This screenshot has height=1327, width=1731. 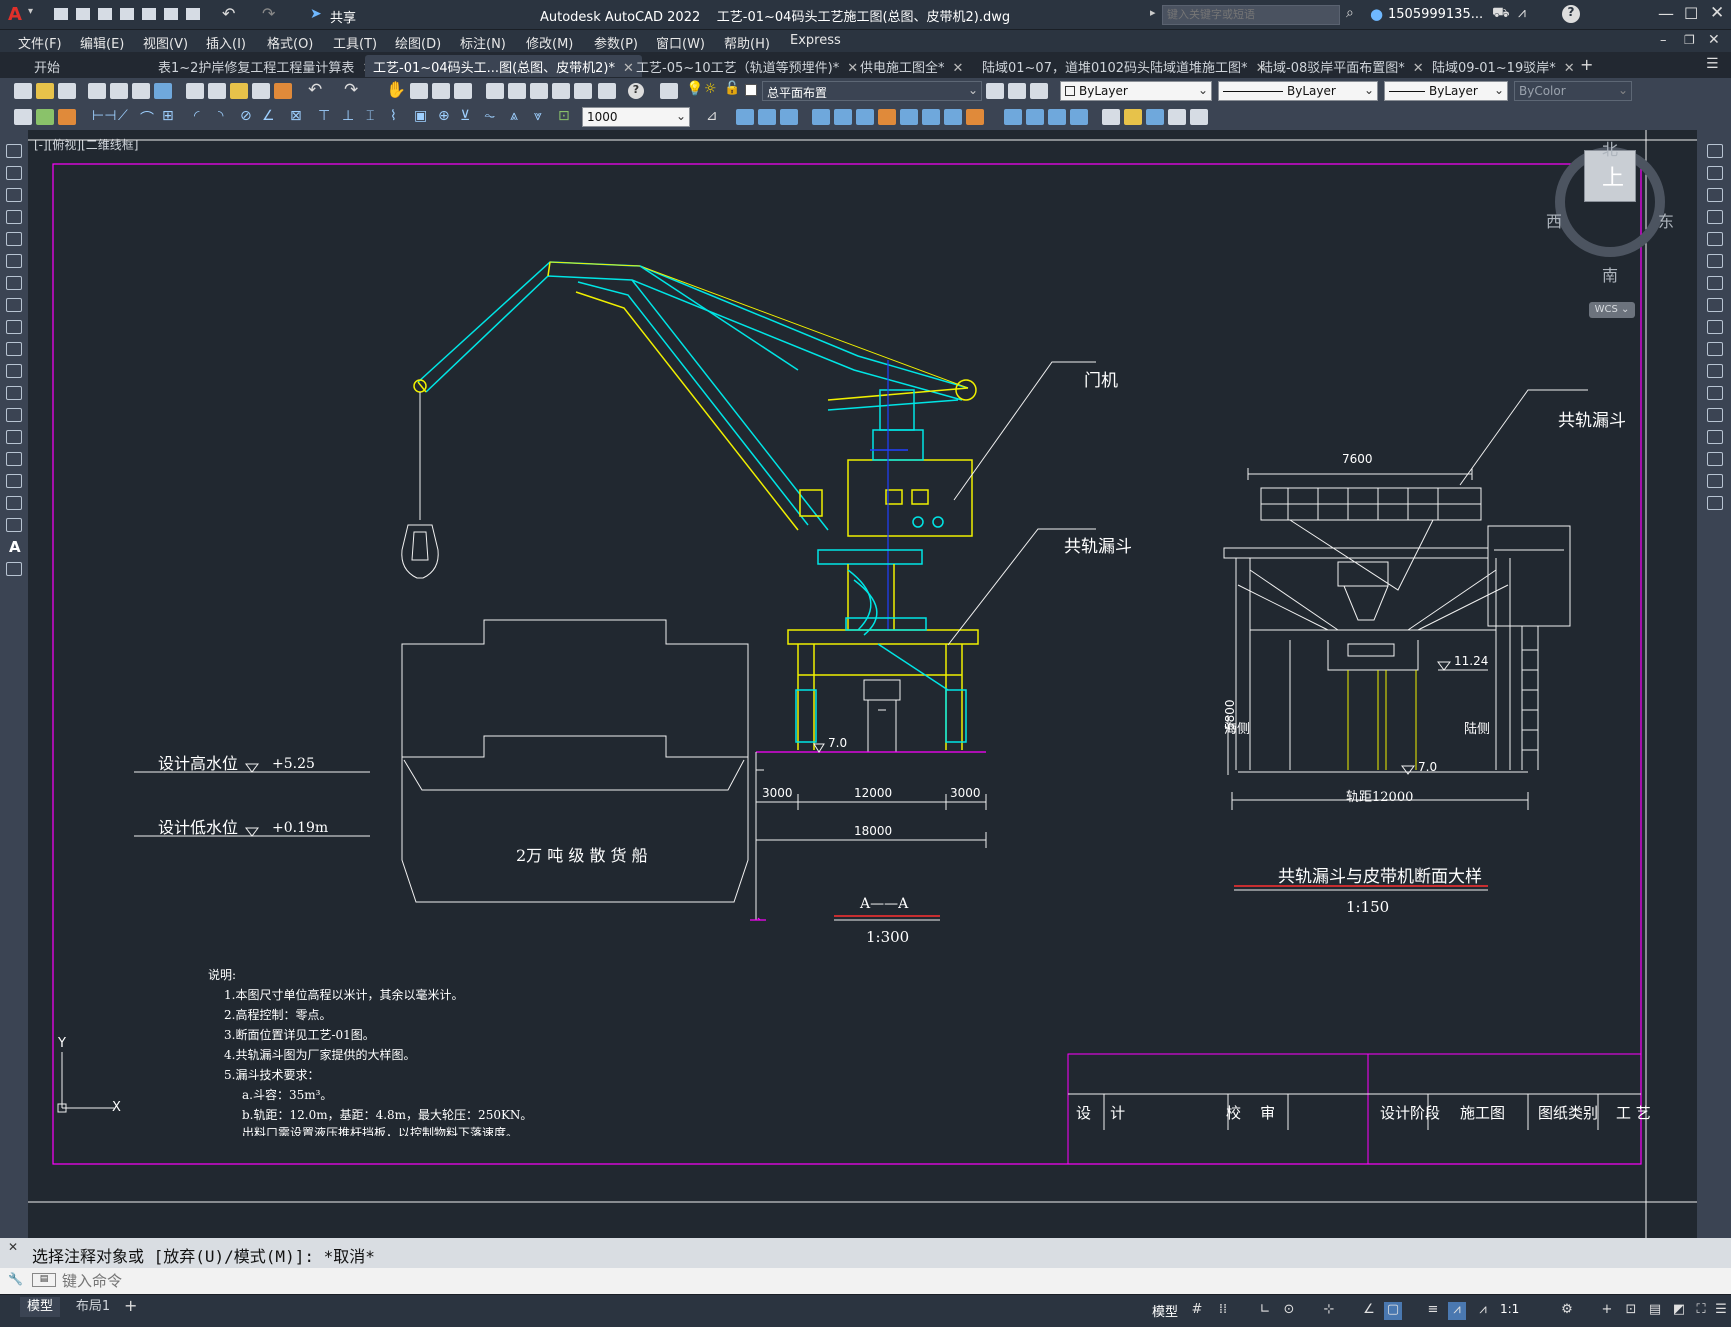 I want to click on menu-window: 窗口(W), so click(x=680, y=42).